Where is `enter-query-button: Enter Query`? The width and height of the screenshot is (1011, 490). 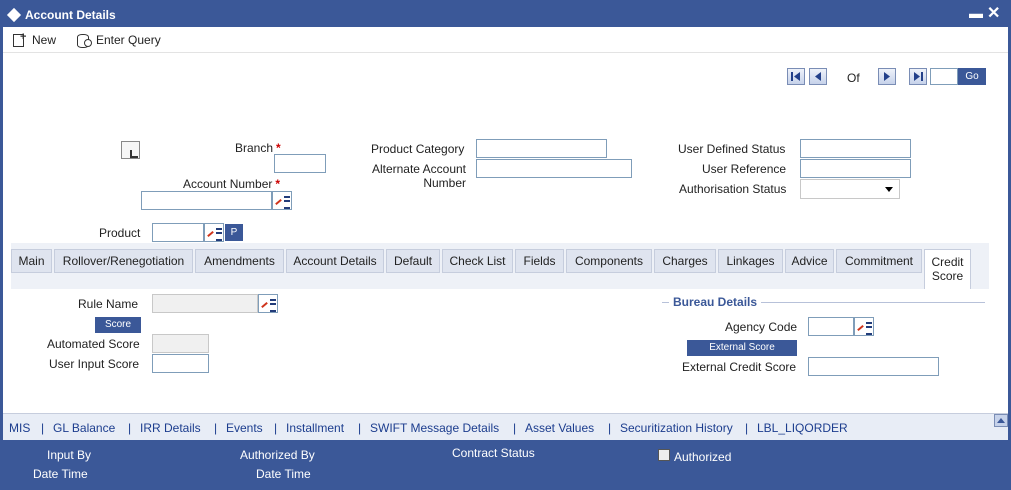 enter-query-button: Enter Query is located at coordinates (118, 40).